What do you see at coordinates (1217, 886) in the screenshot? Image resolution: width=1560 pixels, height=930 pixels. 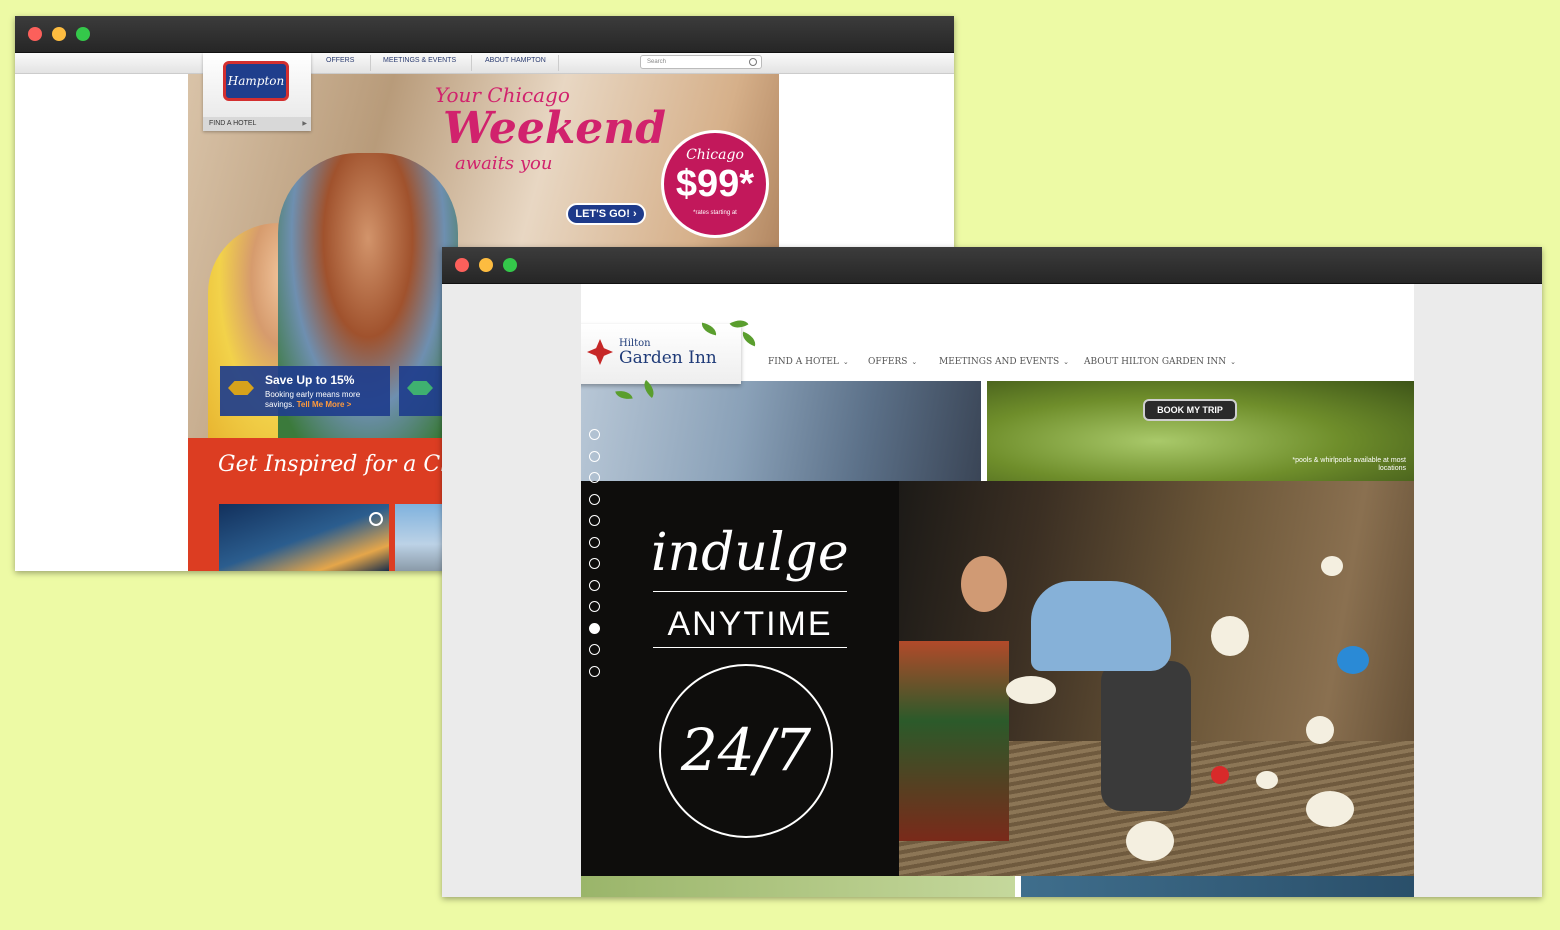 I see `promo-tile-bottom-right` at bounding box center [1217, 886].